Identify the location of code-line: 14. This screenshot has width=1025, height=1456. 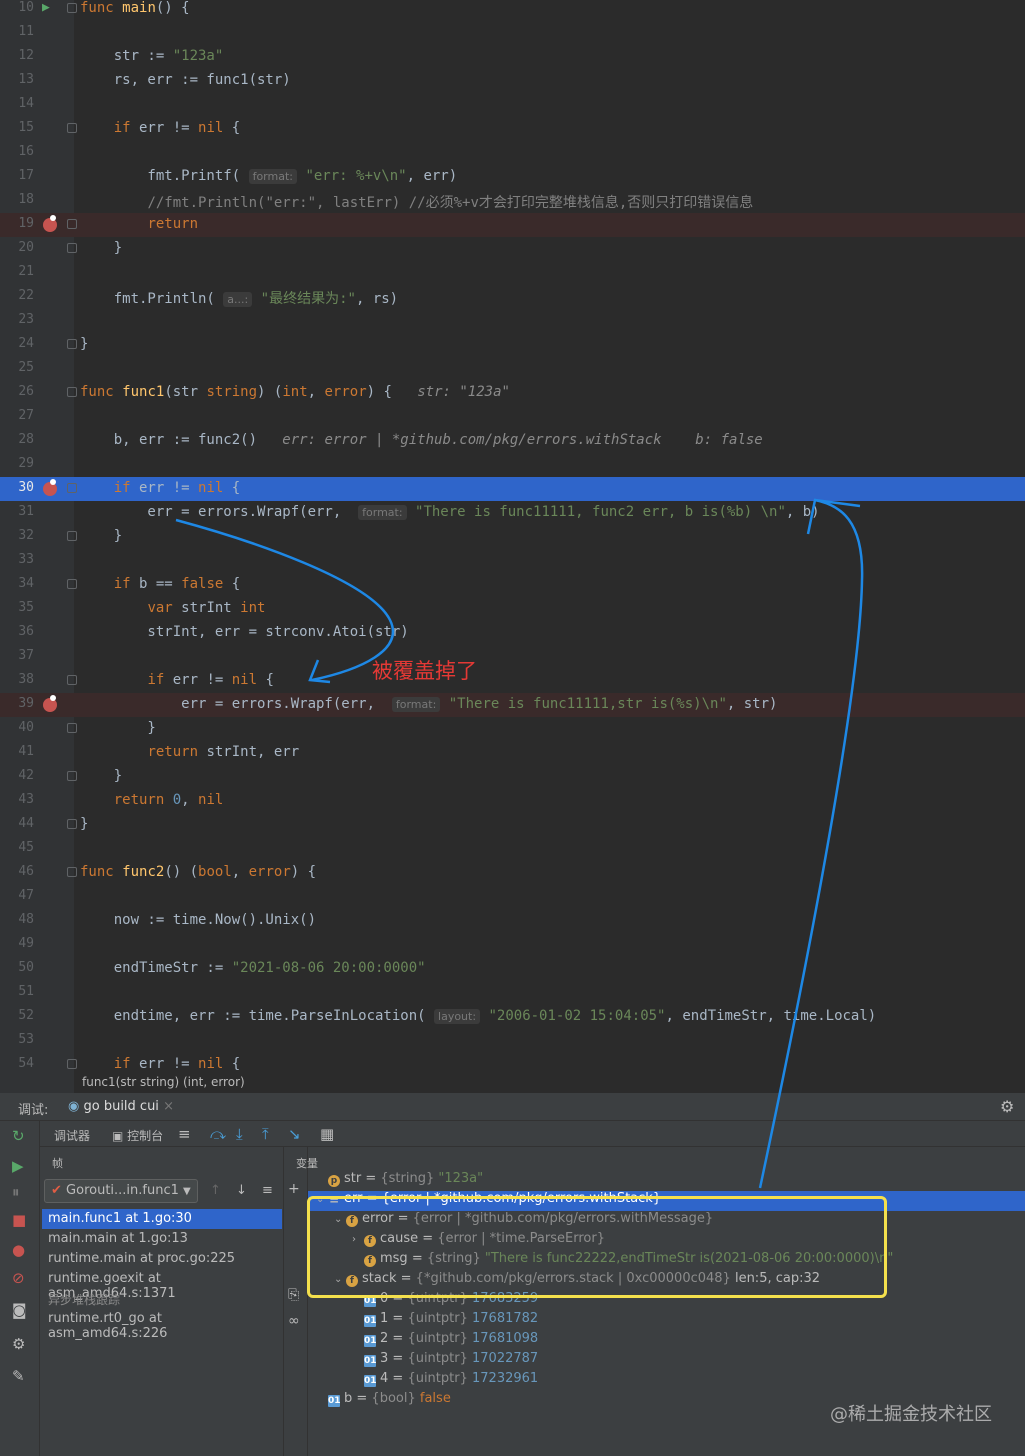
(512, 105).